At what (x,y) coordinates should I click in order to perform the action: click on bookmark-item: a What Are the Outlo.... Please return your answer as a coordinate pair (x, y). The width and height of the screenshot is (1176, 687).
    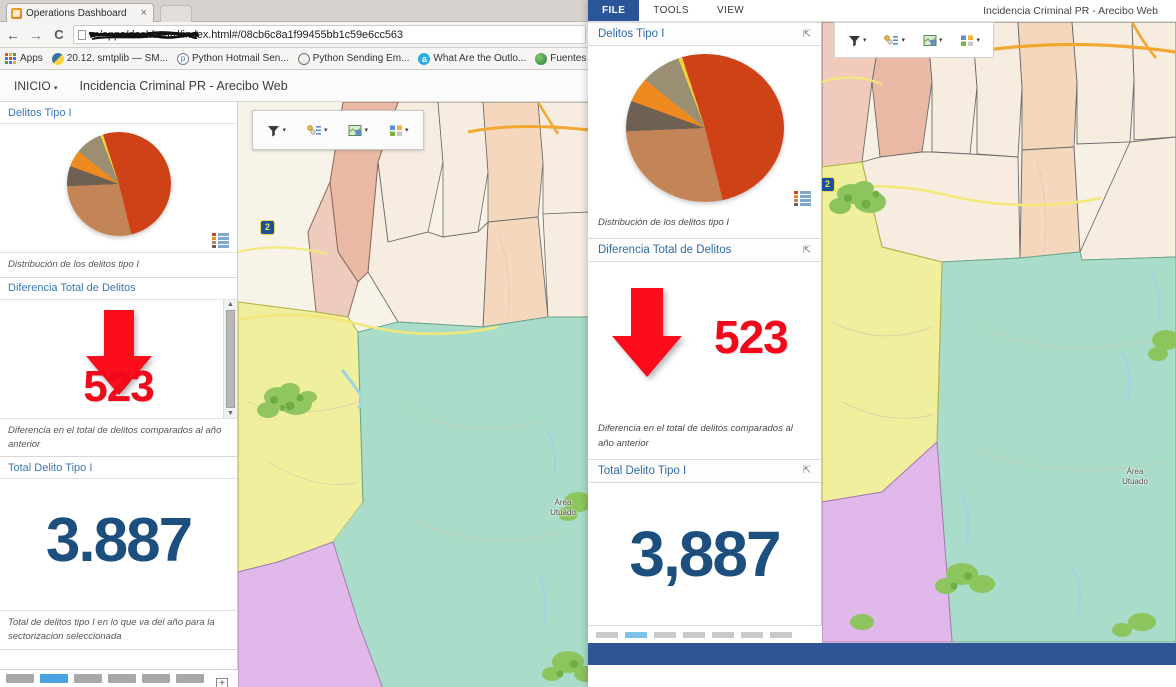
    Looking at the image, I should click on (472, 58).